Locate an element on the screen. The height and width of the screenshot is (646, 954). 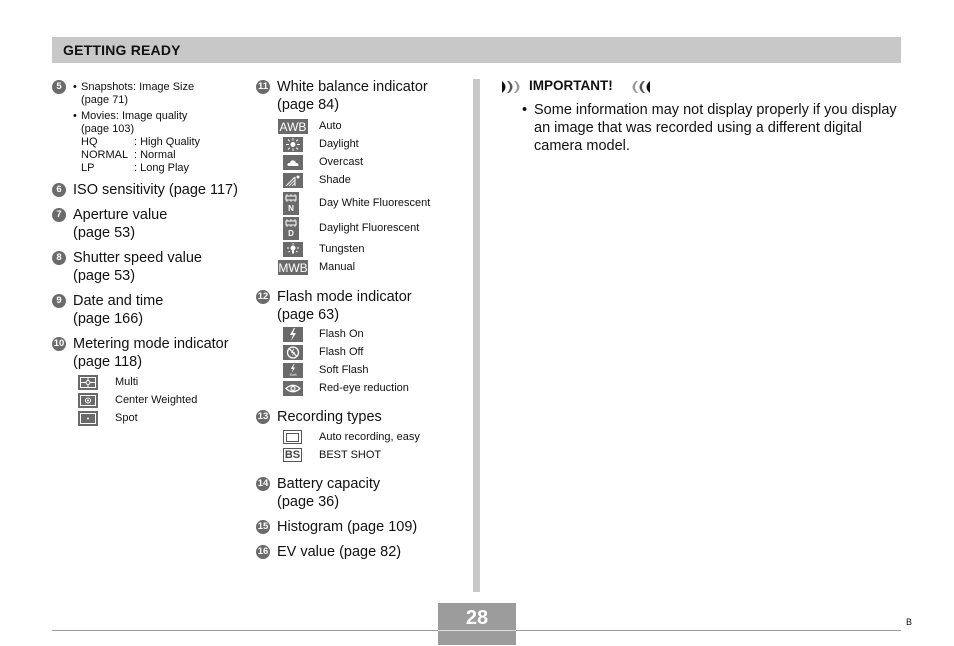
number-badge: 14 is located at coordinates (263, 484).